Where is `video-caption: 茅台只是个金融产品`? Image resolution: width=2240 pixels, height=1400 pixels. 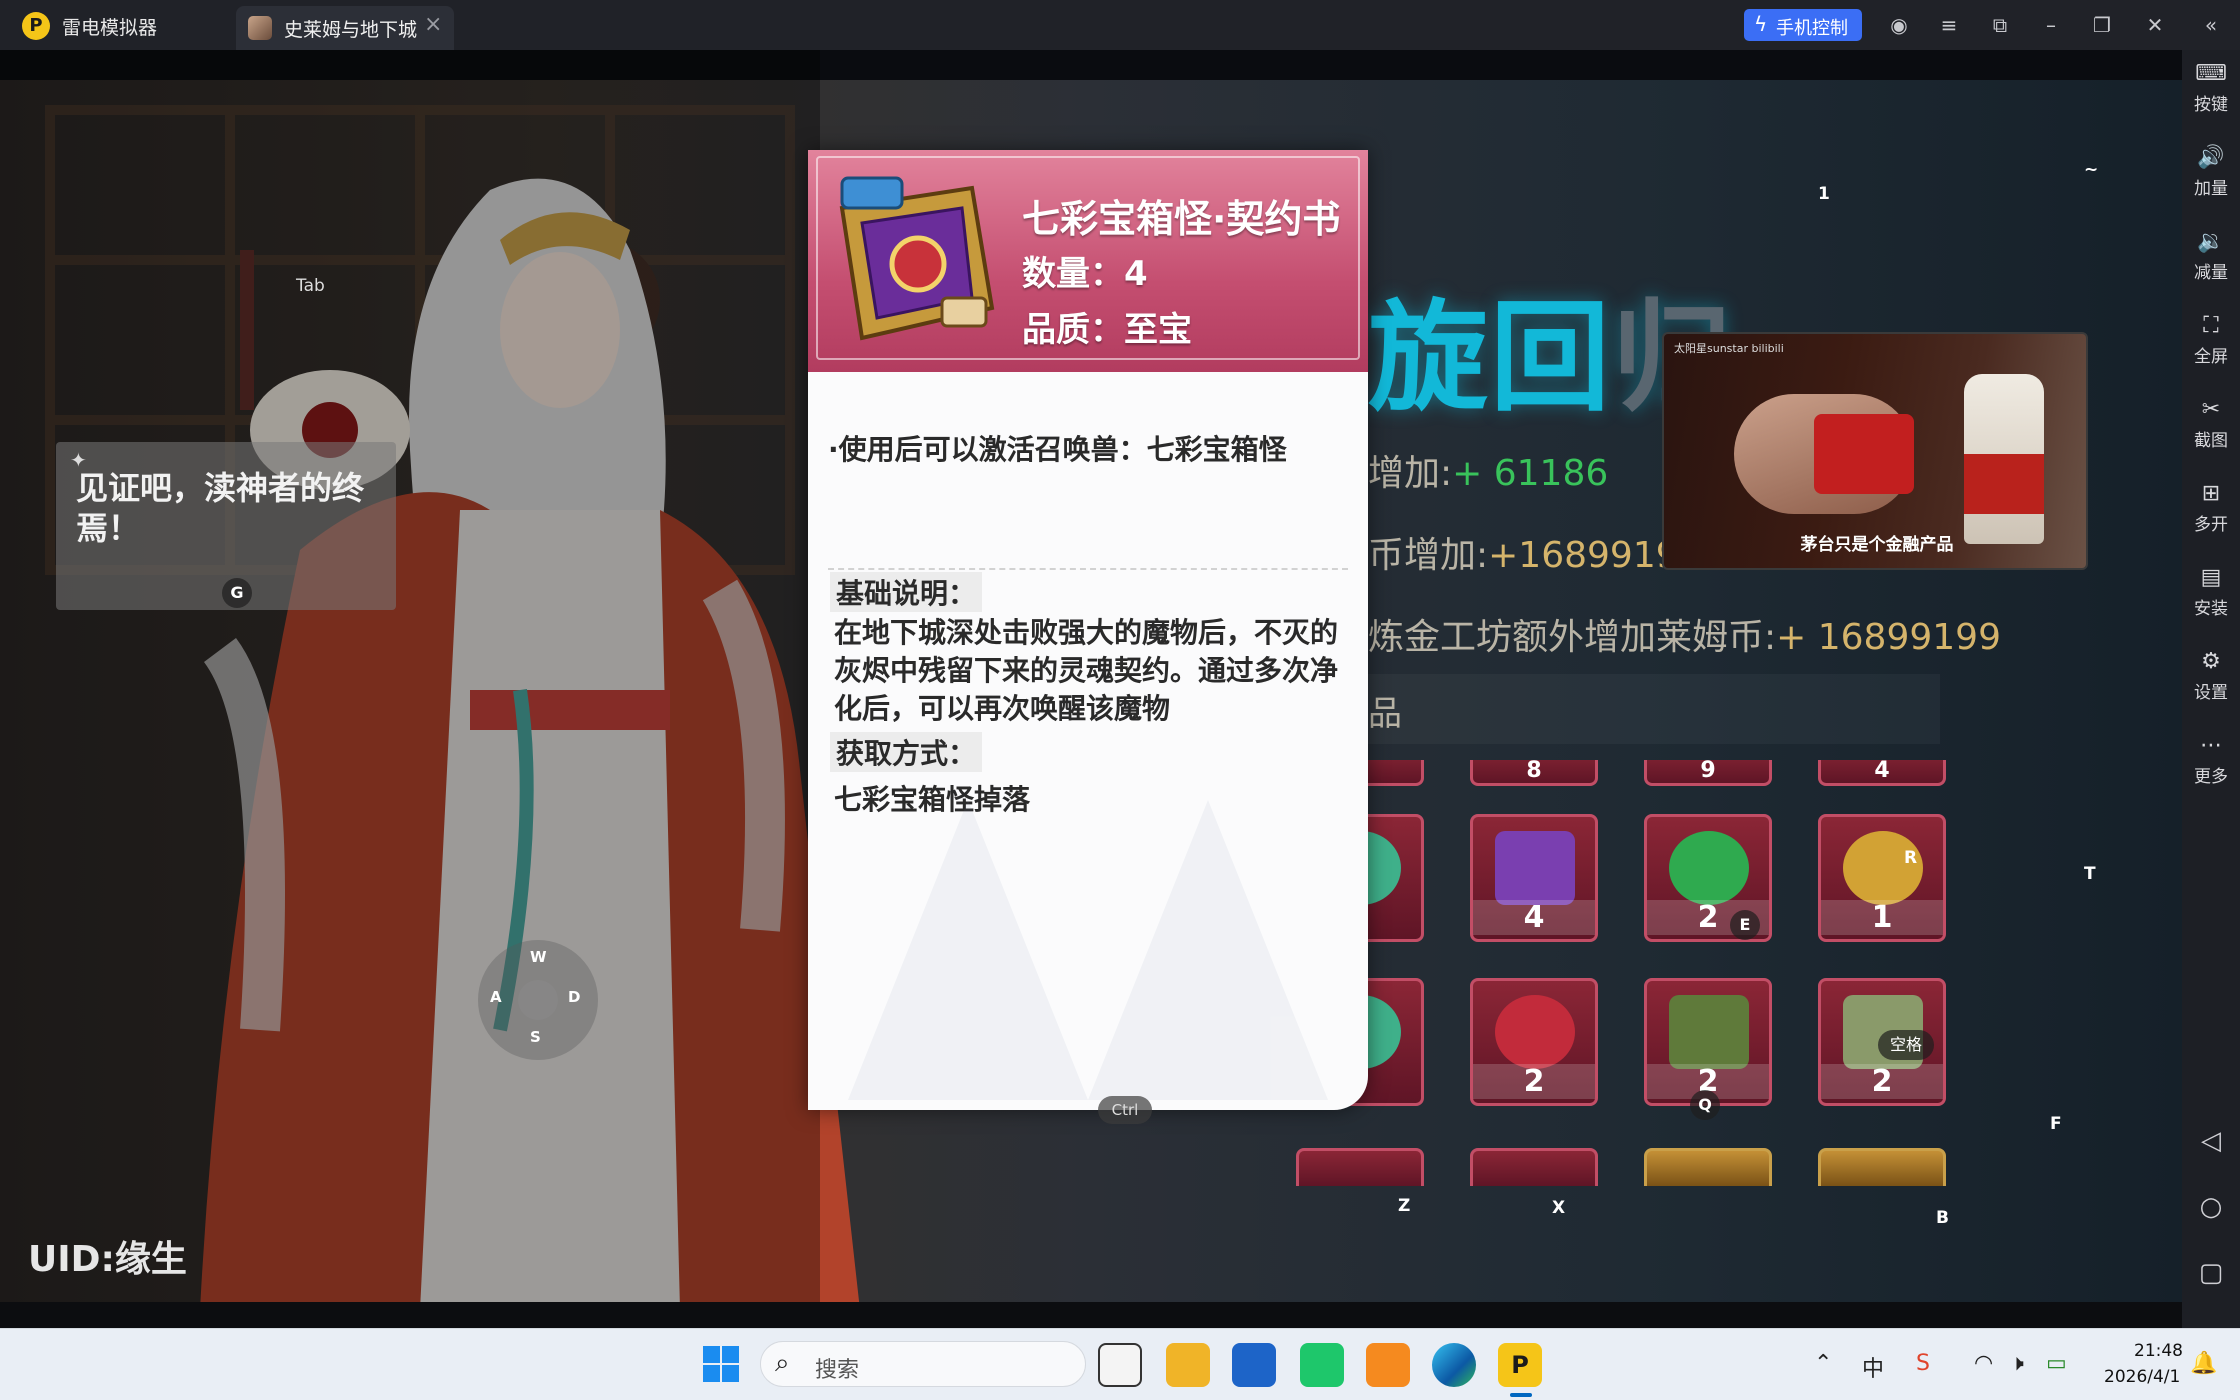
video-caption: 茅台只是个金融产品 is located at coordinates (1877, 545).